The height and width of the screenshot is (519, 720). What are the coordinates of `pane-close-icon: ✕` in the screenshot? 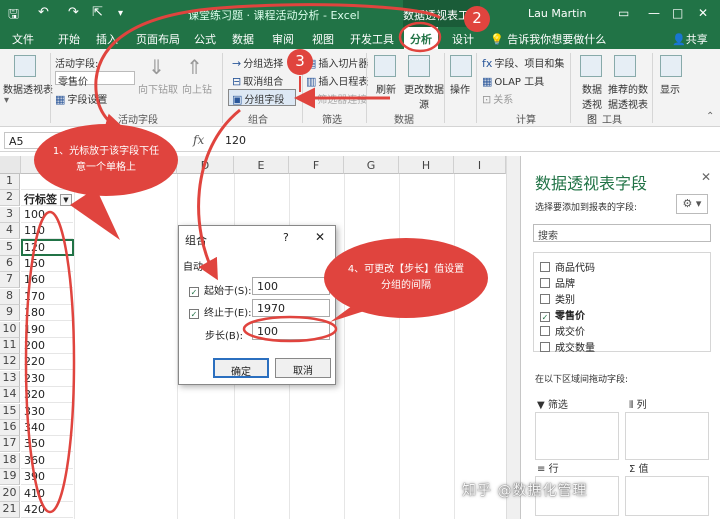 It's located at (706, 177).